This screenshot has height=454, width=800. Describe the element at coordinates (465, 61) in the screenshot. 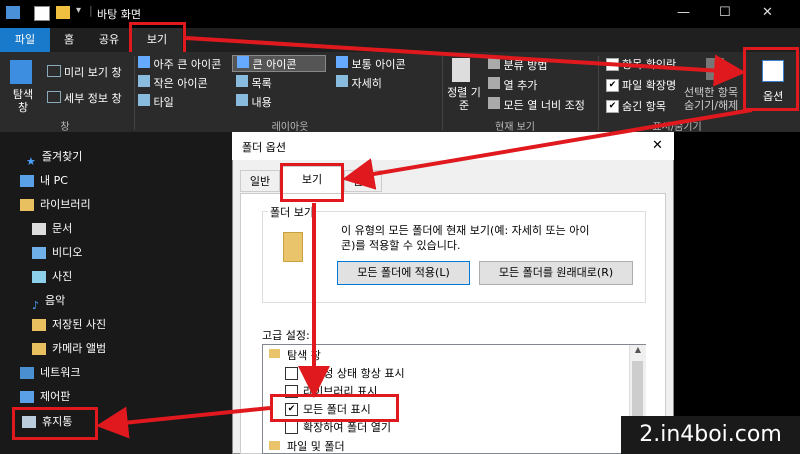

I see `arrow-view-tab-to-options` at that location.